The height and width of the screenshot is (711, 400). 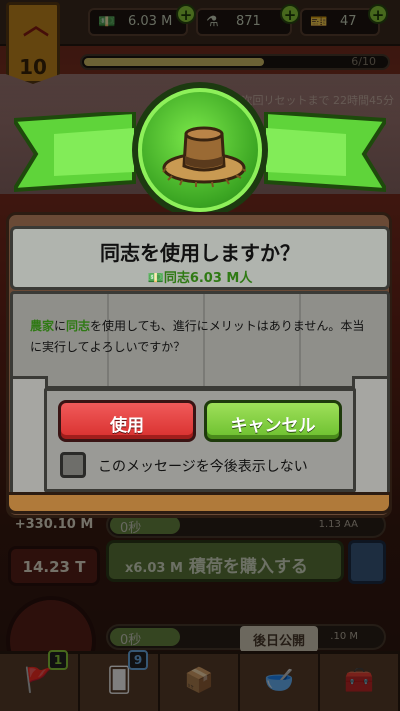 What do you see at coordinates (371, 438) in the screenshot?
I see `frame-post-right` at bounding box center [371, 438].